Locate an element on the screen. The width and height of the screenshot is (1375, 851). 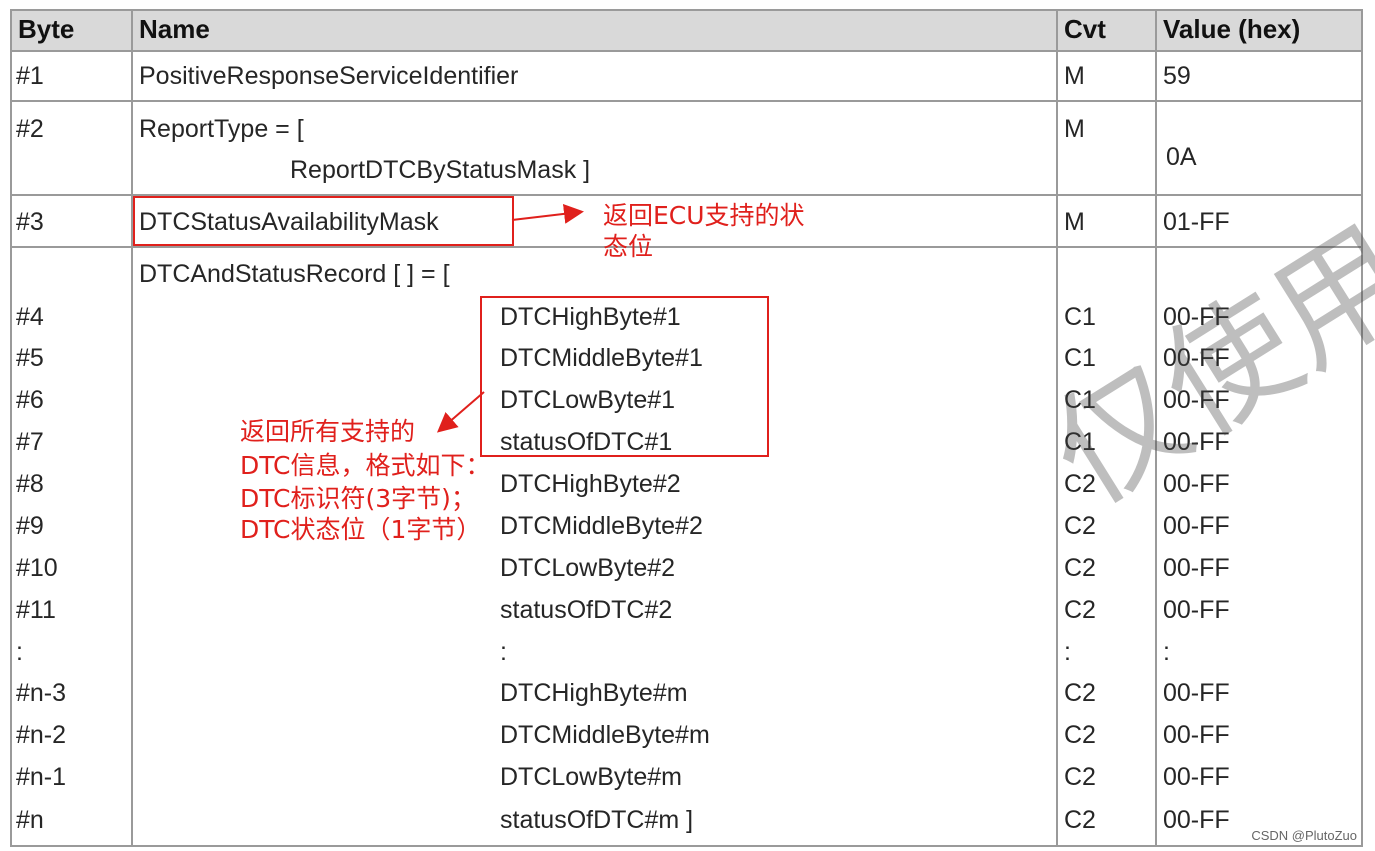
ecu-note-arrow is located at coordinates (547, 213).